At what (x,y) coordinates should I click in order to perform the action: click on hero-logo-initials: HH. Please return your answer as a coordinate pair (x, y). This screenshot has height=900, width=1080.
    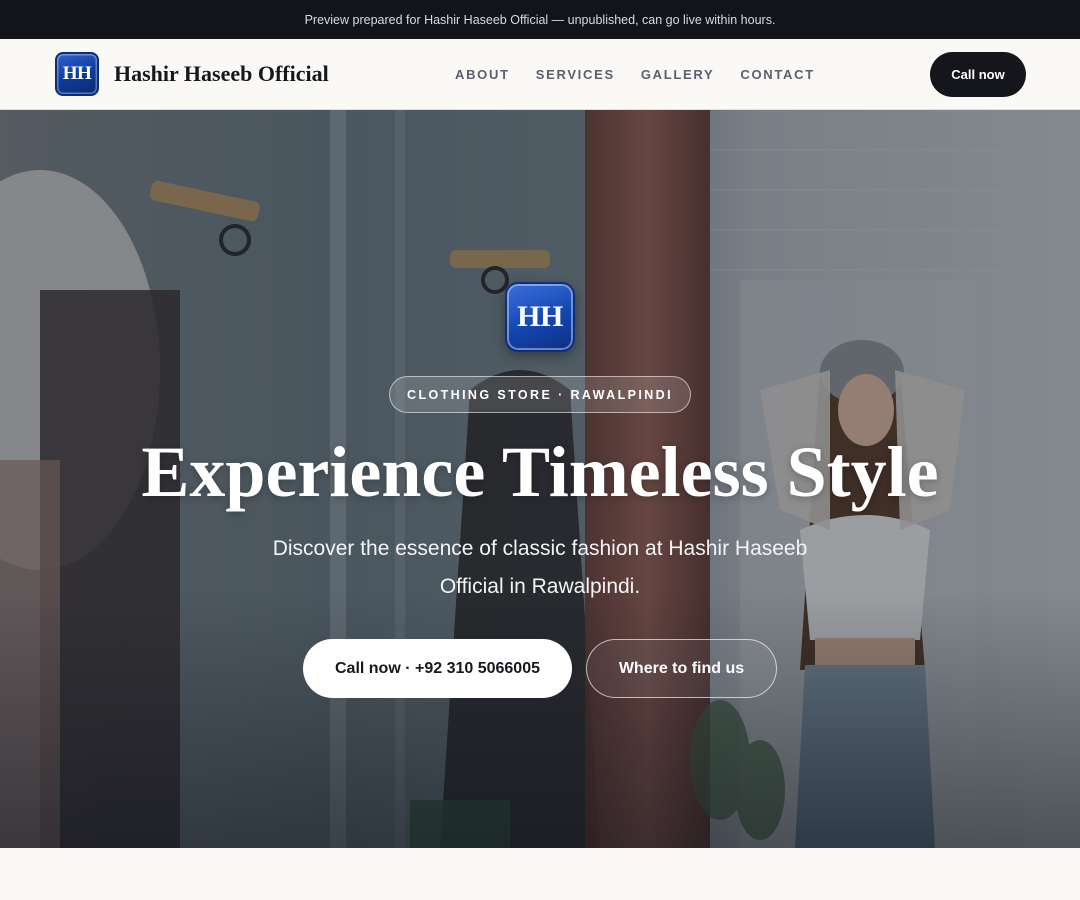
    Looking at the image, I should click on (540, 316).